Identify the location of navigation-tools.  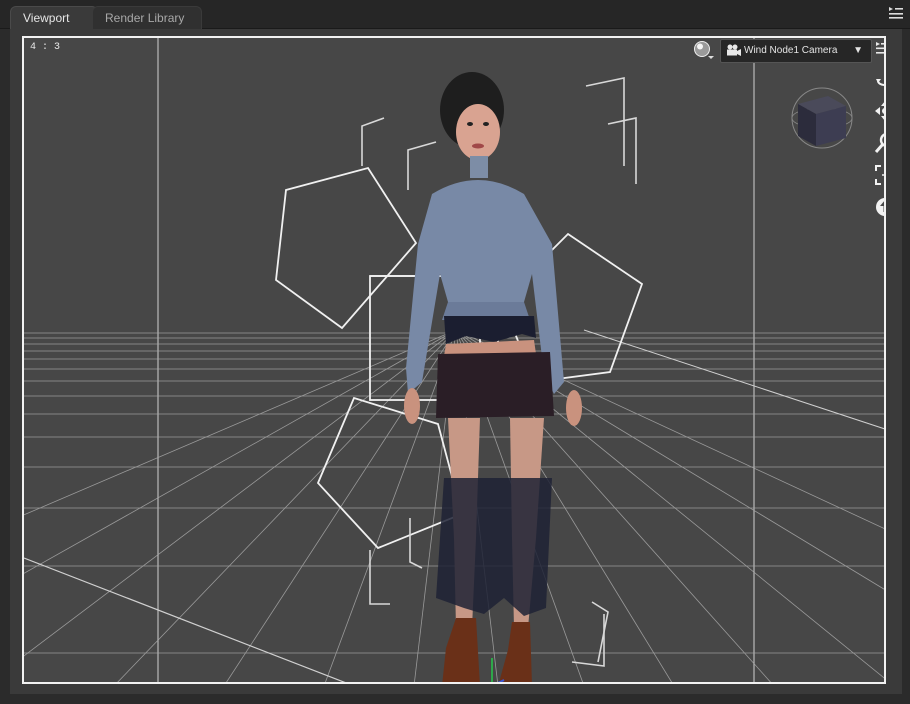
(880, 148).